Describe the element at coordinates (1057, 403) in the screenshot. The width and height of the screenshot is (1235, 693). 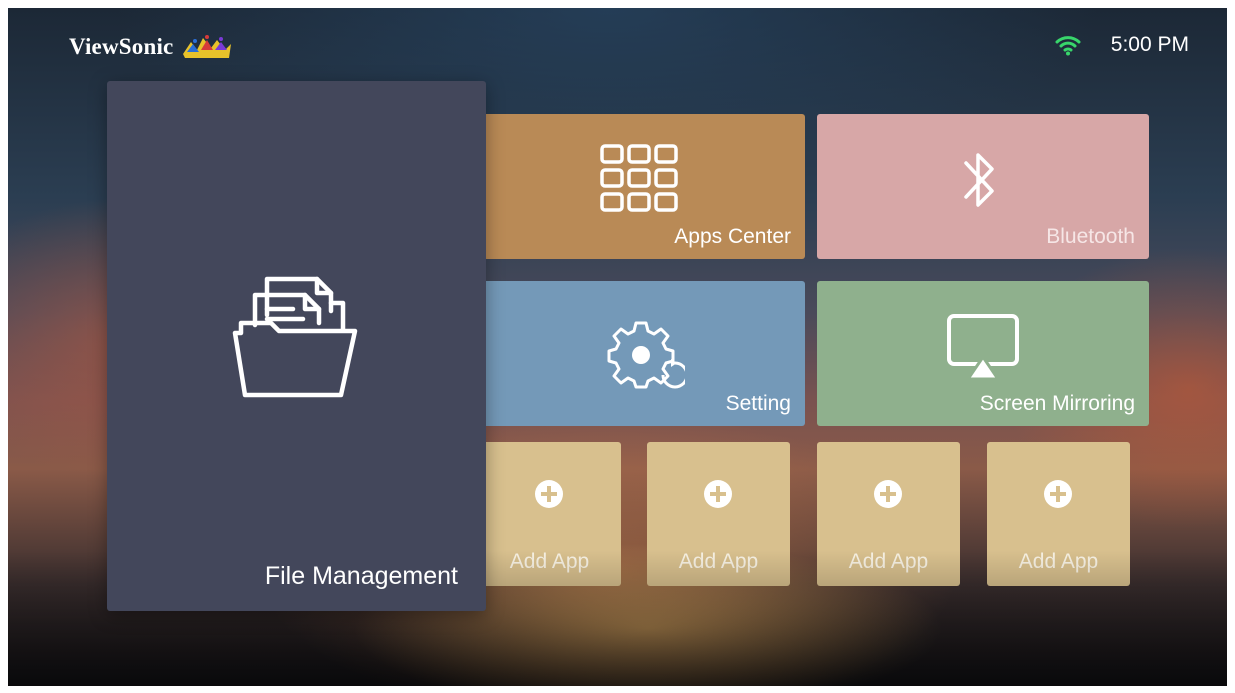
I see `tile-label: Screen Mirroring` at that location.